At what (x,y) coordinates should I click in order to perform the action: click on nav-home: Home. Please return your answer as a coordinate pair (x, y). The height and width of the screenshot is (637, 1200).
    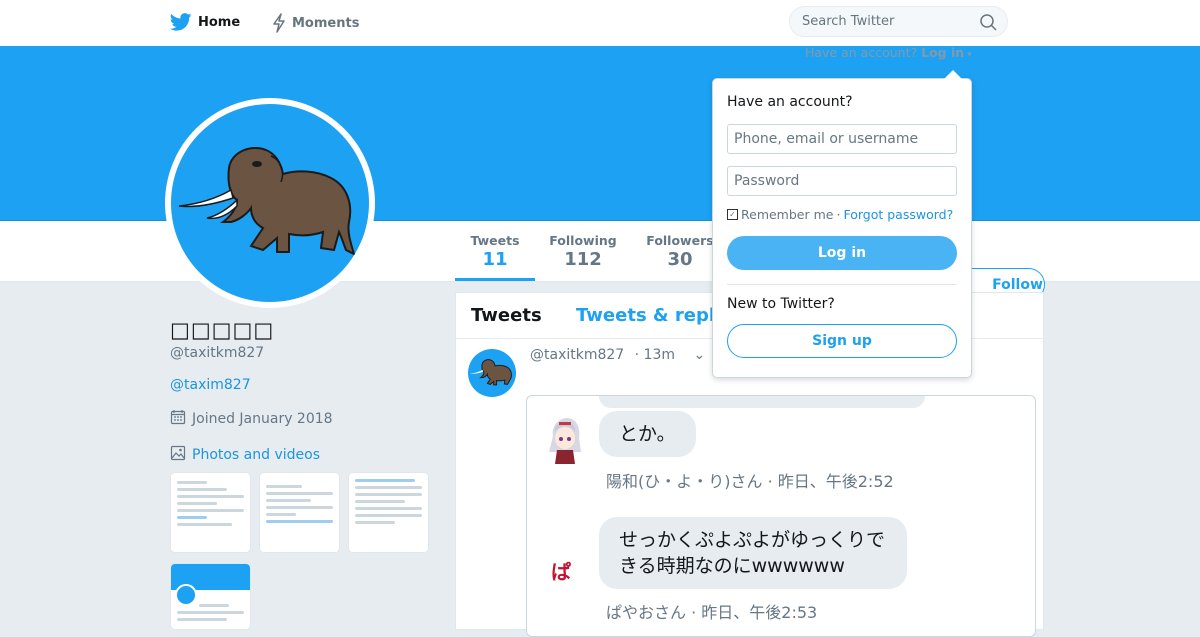
    Looking at the image, I should click on (205, 22).